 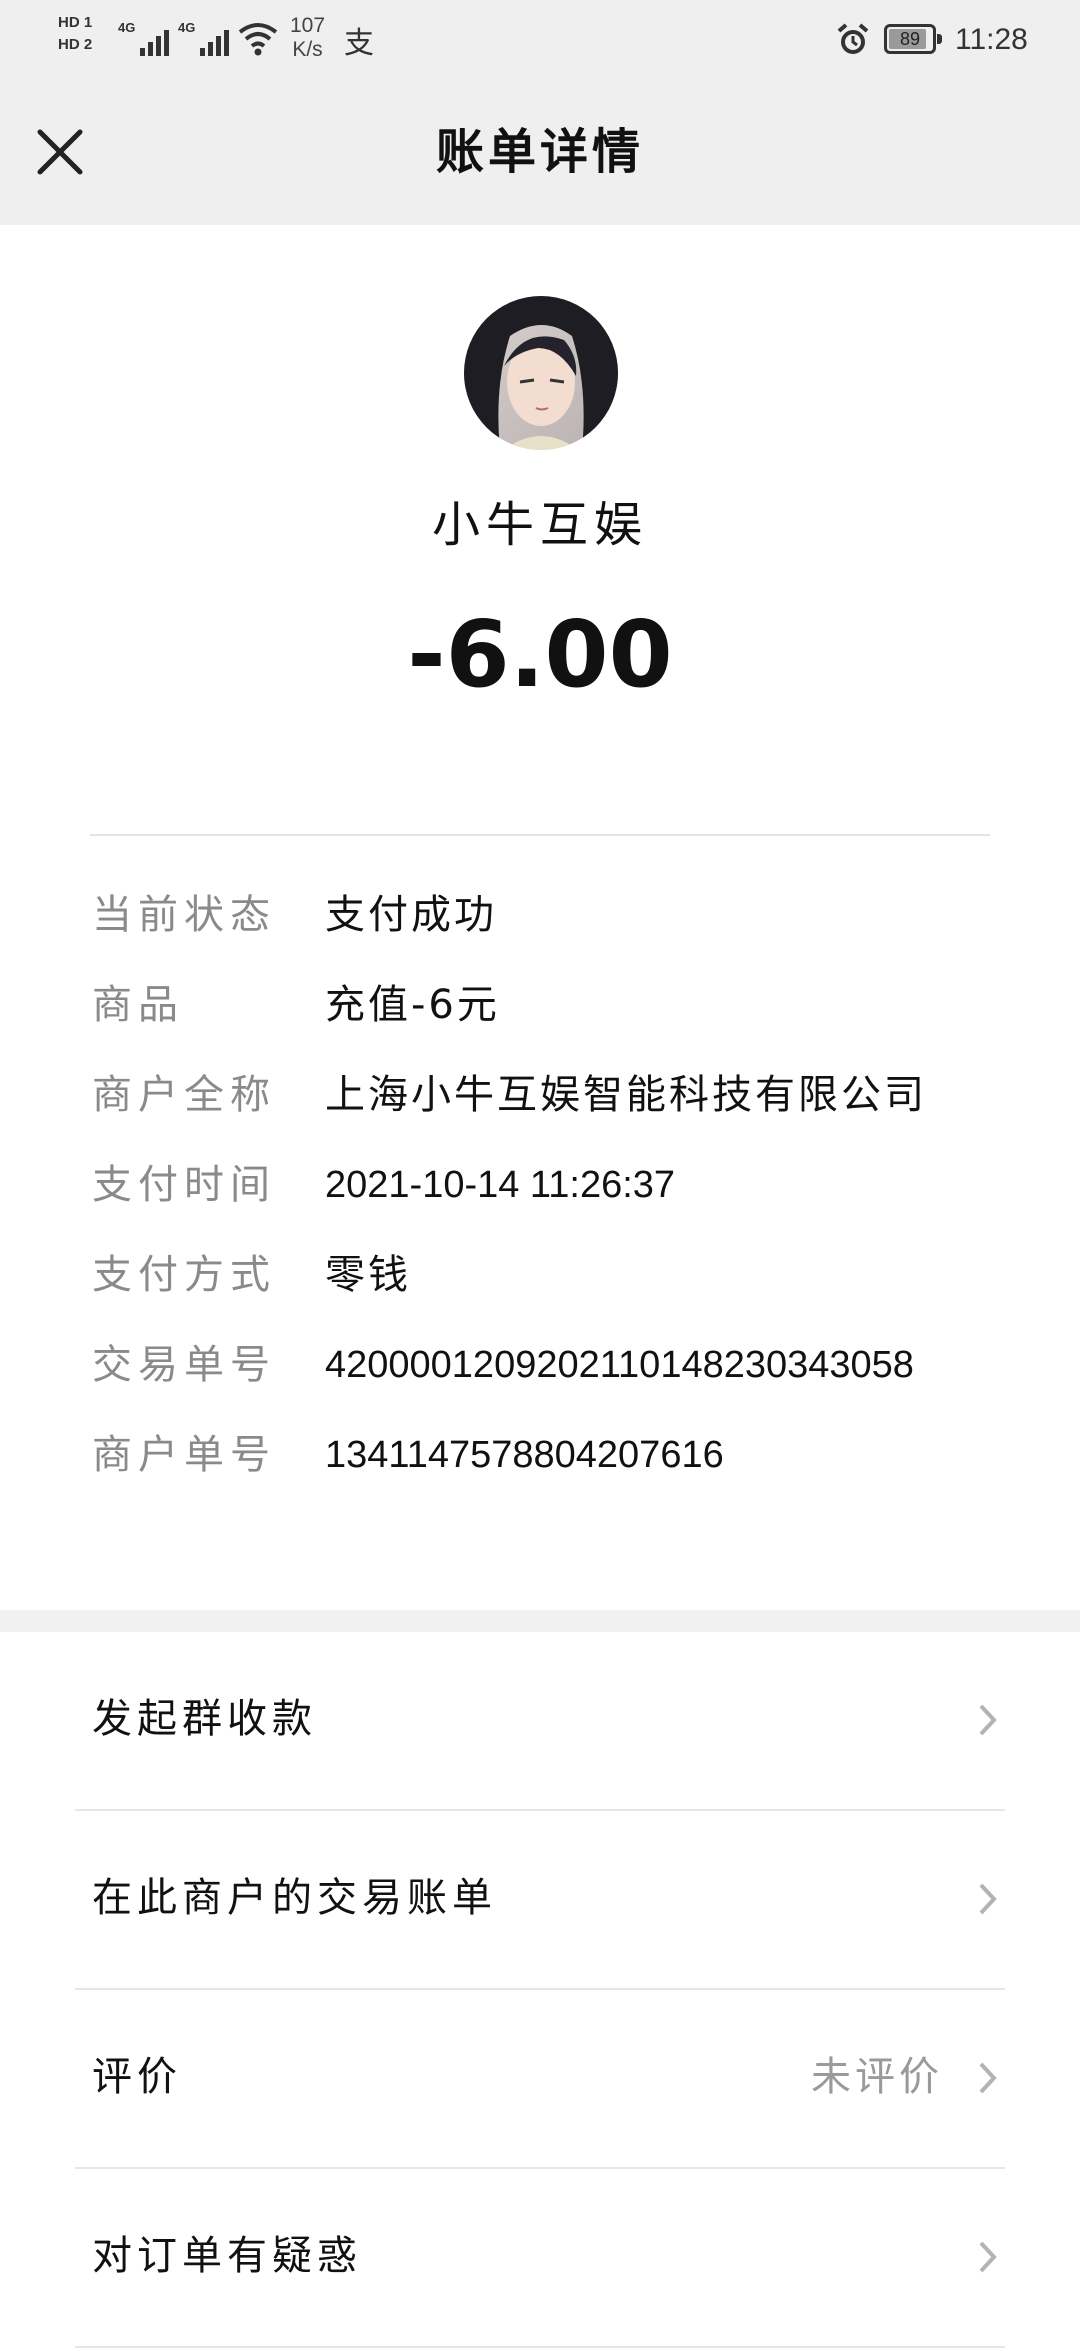 What do you see at coordinates (187, 27) in the screenshot?
I see `network-type-2: 4G` at bounding box center [187, 27].